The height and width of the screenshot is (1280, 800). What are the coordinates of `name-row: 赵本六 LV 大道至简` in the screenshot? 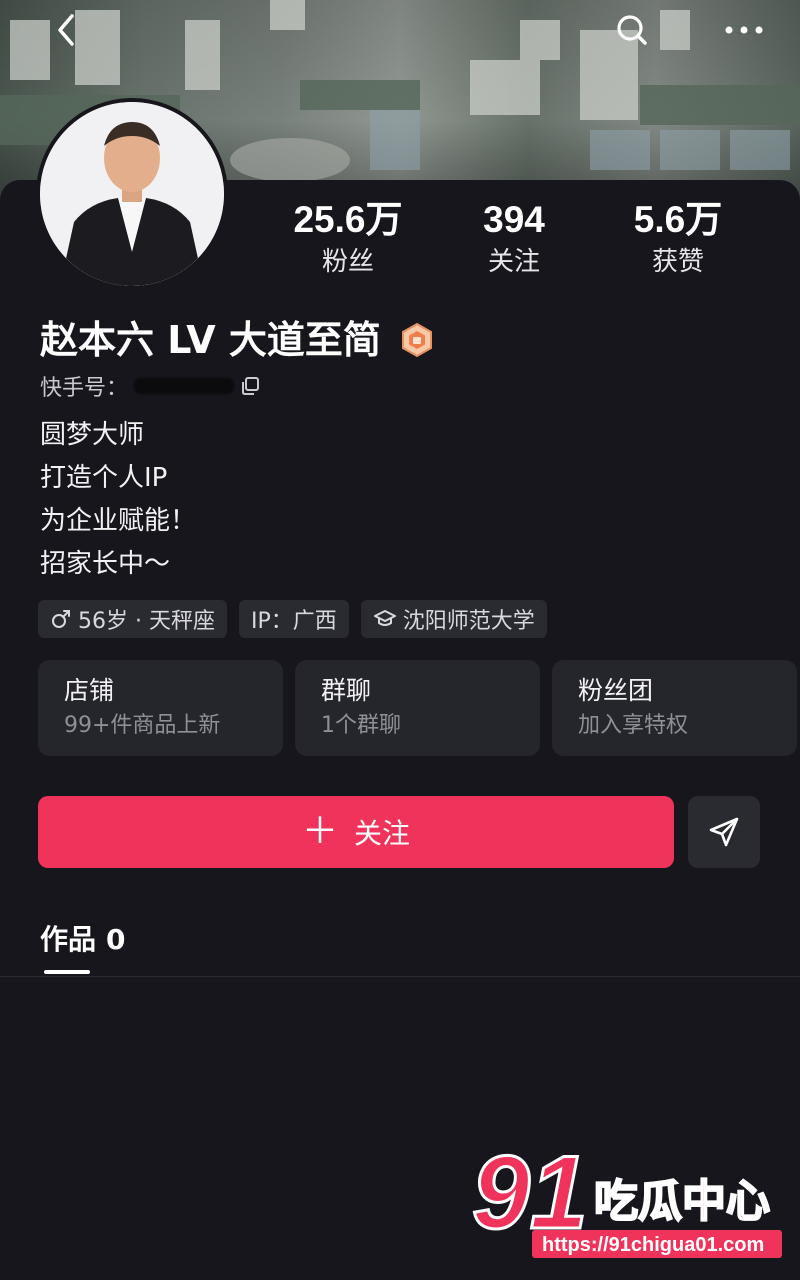 It's located at (237, 340).